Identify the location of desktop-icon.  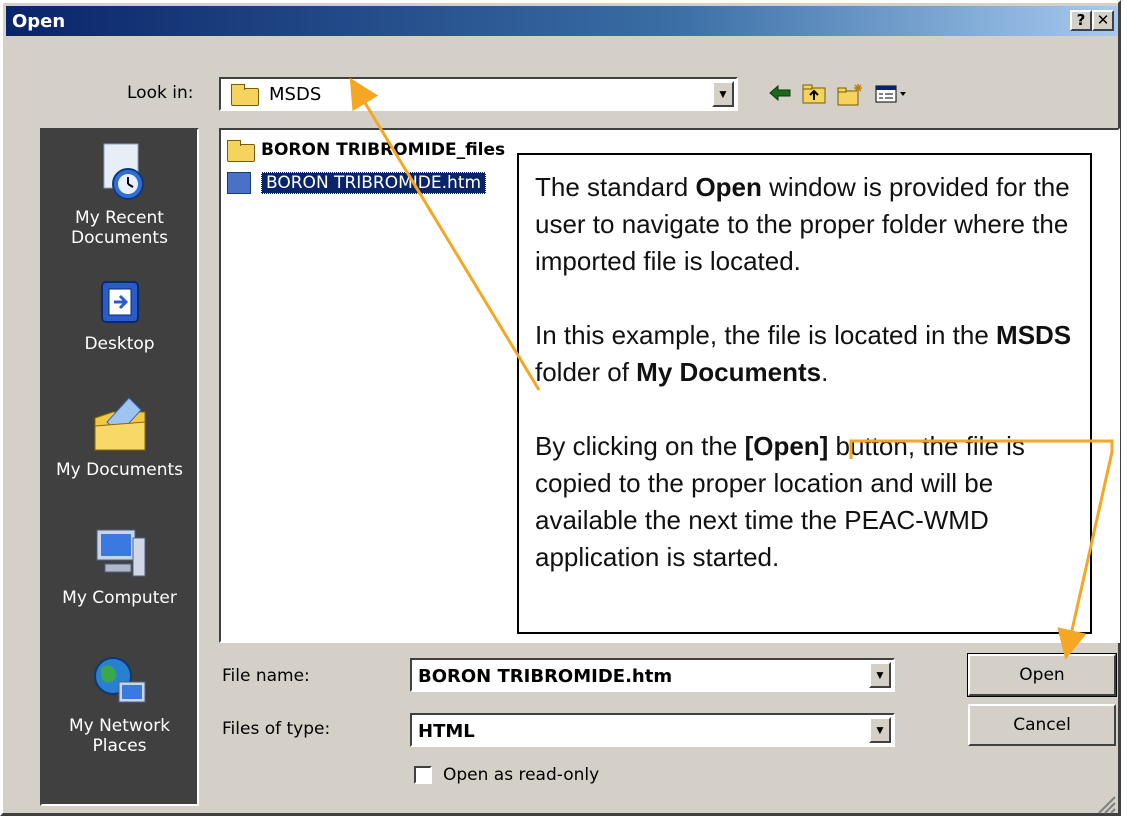
(119, 302).